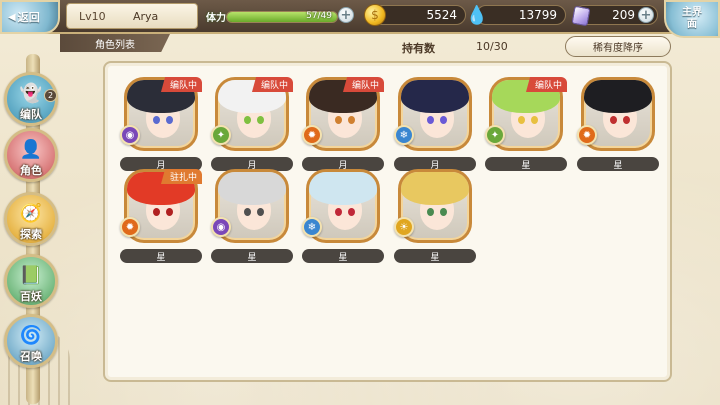  I want to click on gem-counter: 13799, so click(521, 15).